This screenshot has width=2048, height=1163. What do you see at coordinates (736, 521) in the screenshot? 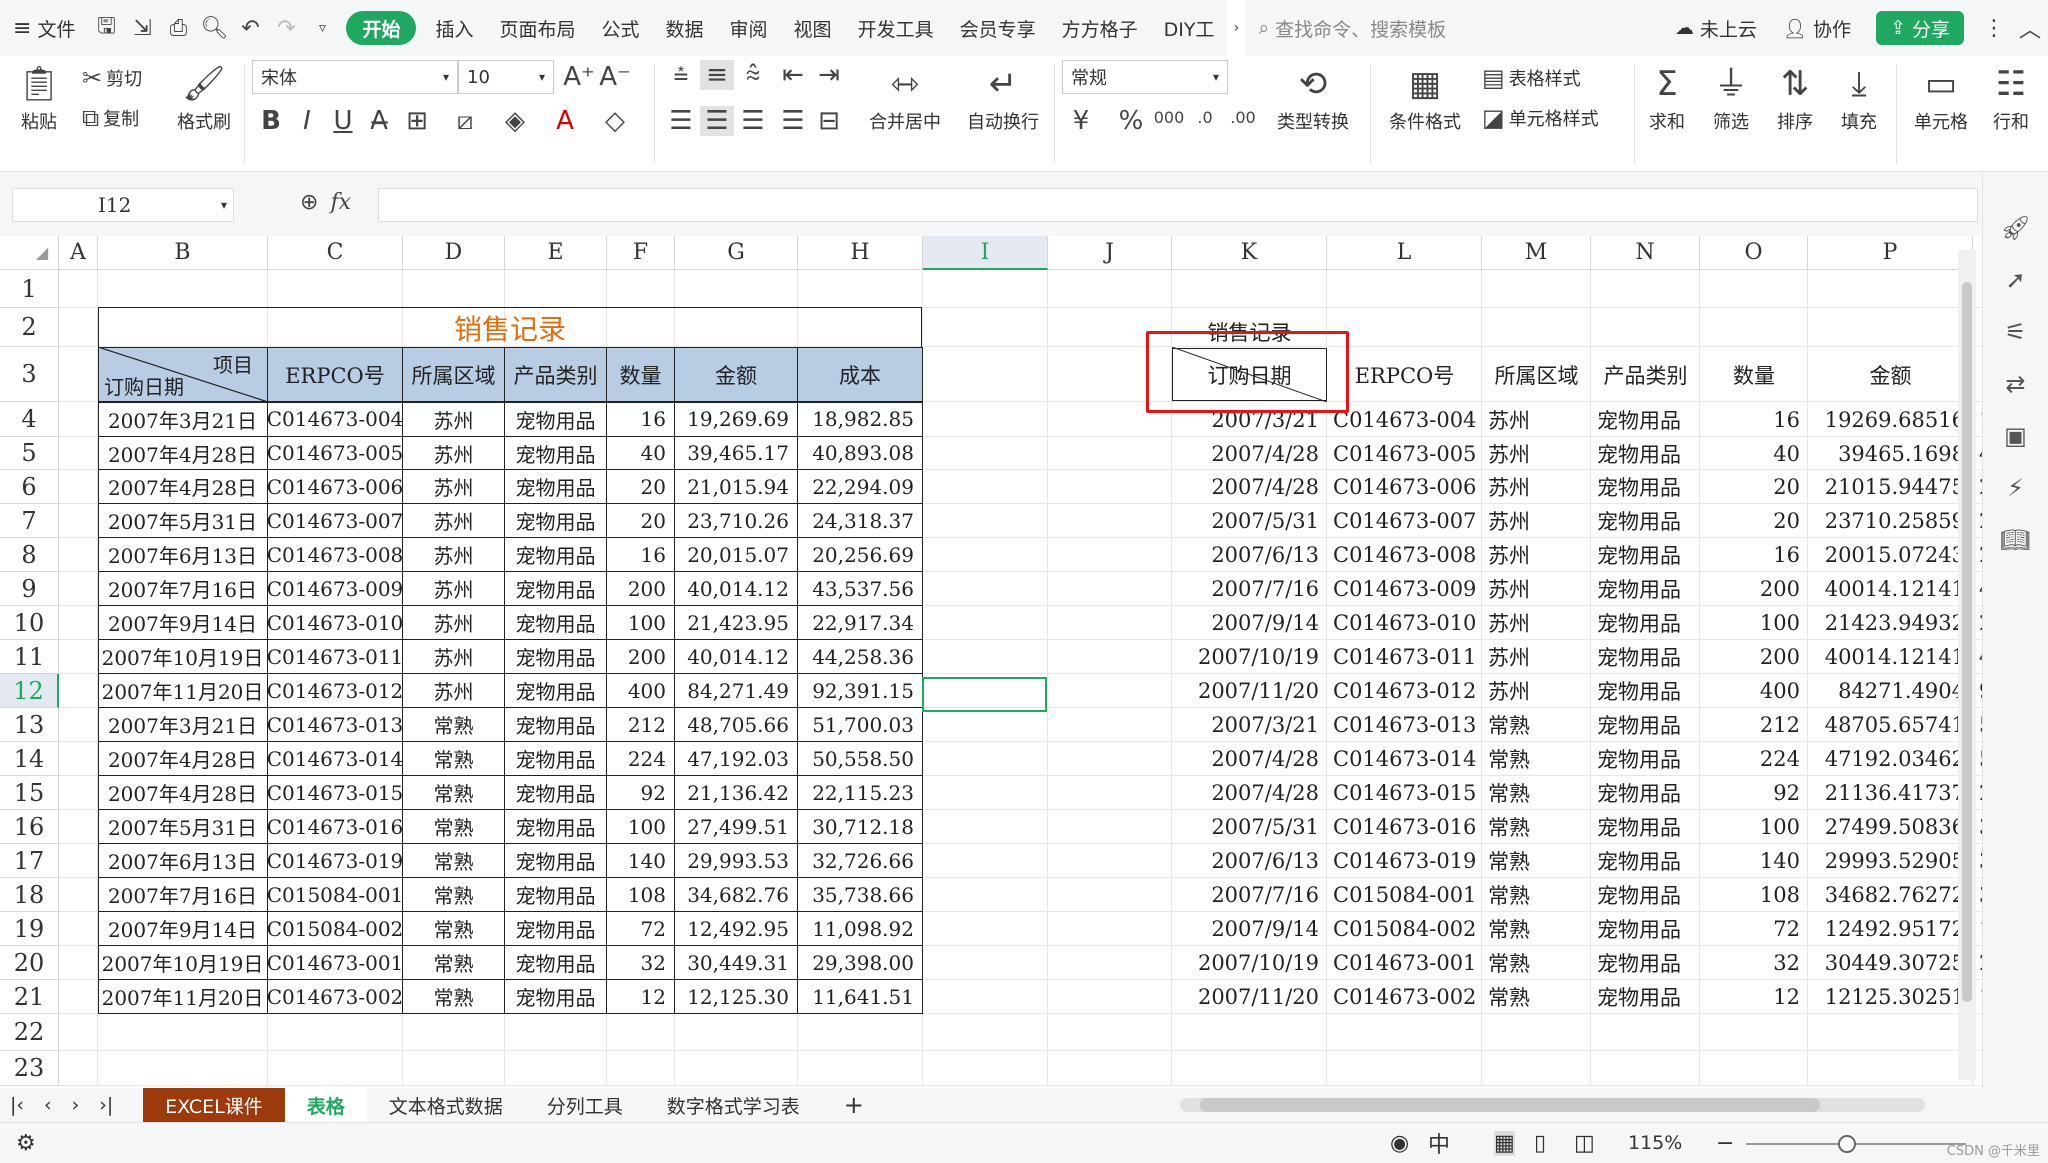
I see `table-cell: 23,710.26` at bounding box center [736, 521].